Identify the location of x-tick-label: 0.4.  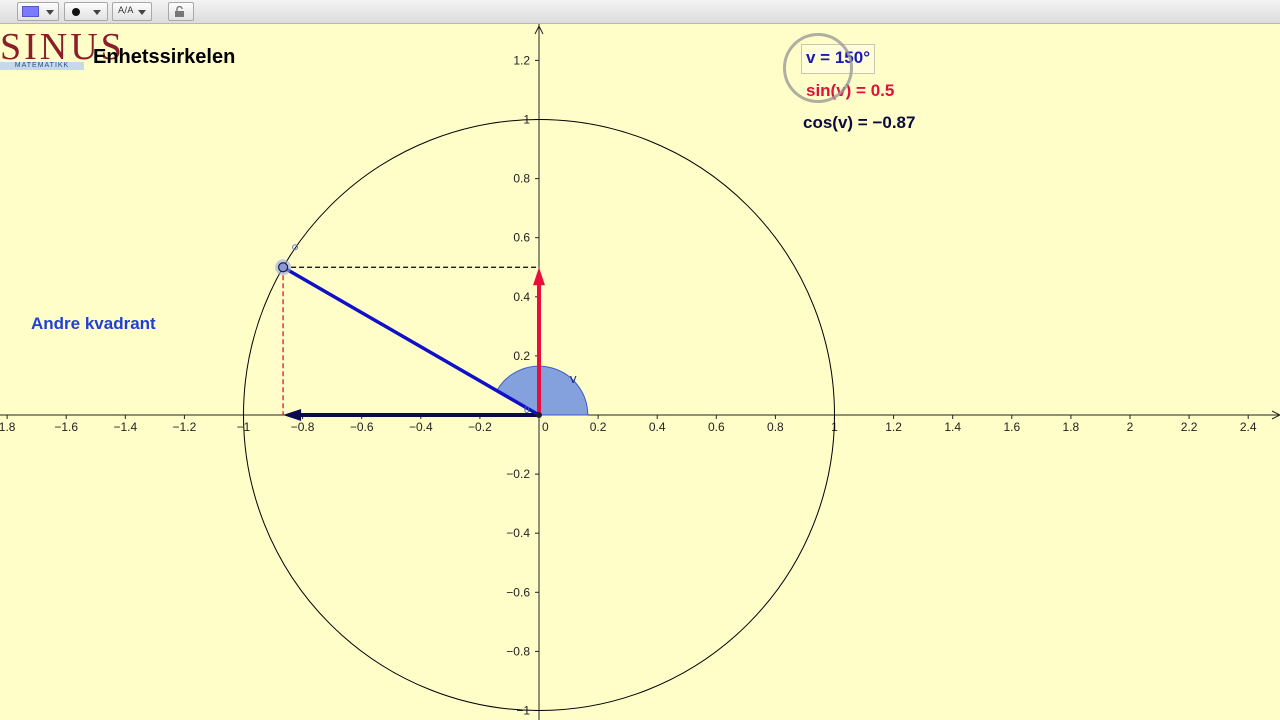
(657, 427).